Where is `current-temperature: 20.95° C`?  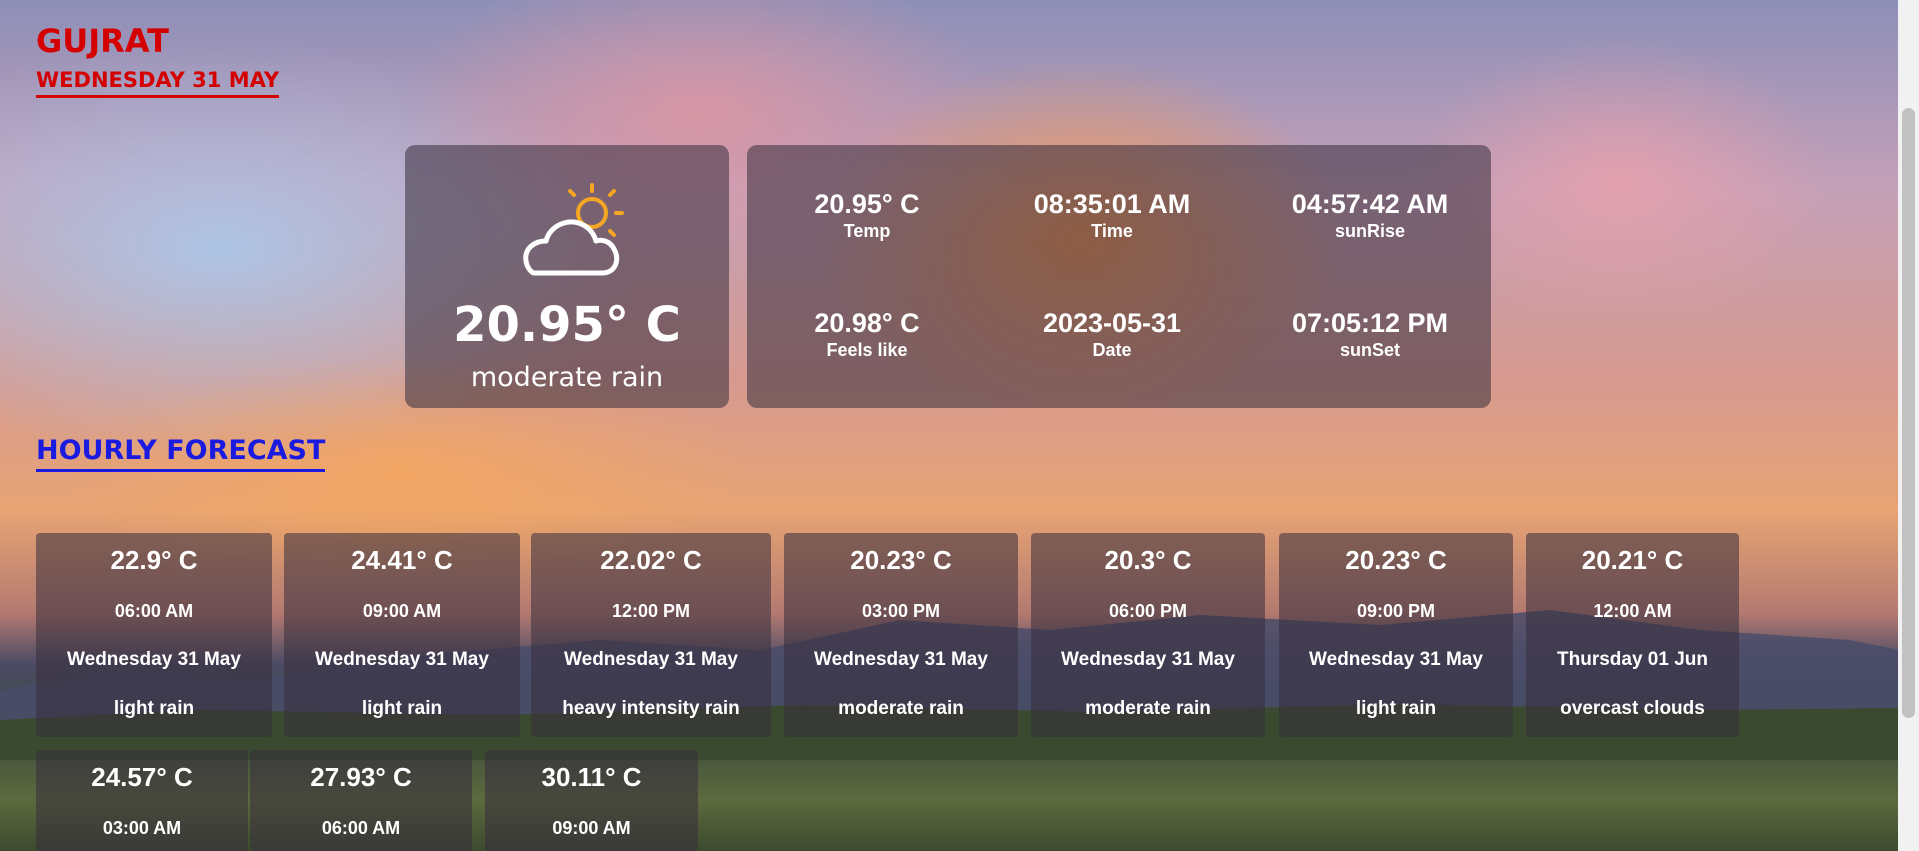
current-temperature: 20.95° C is located at coordinates (567, 325).